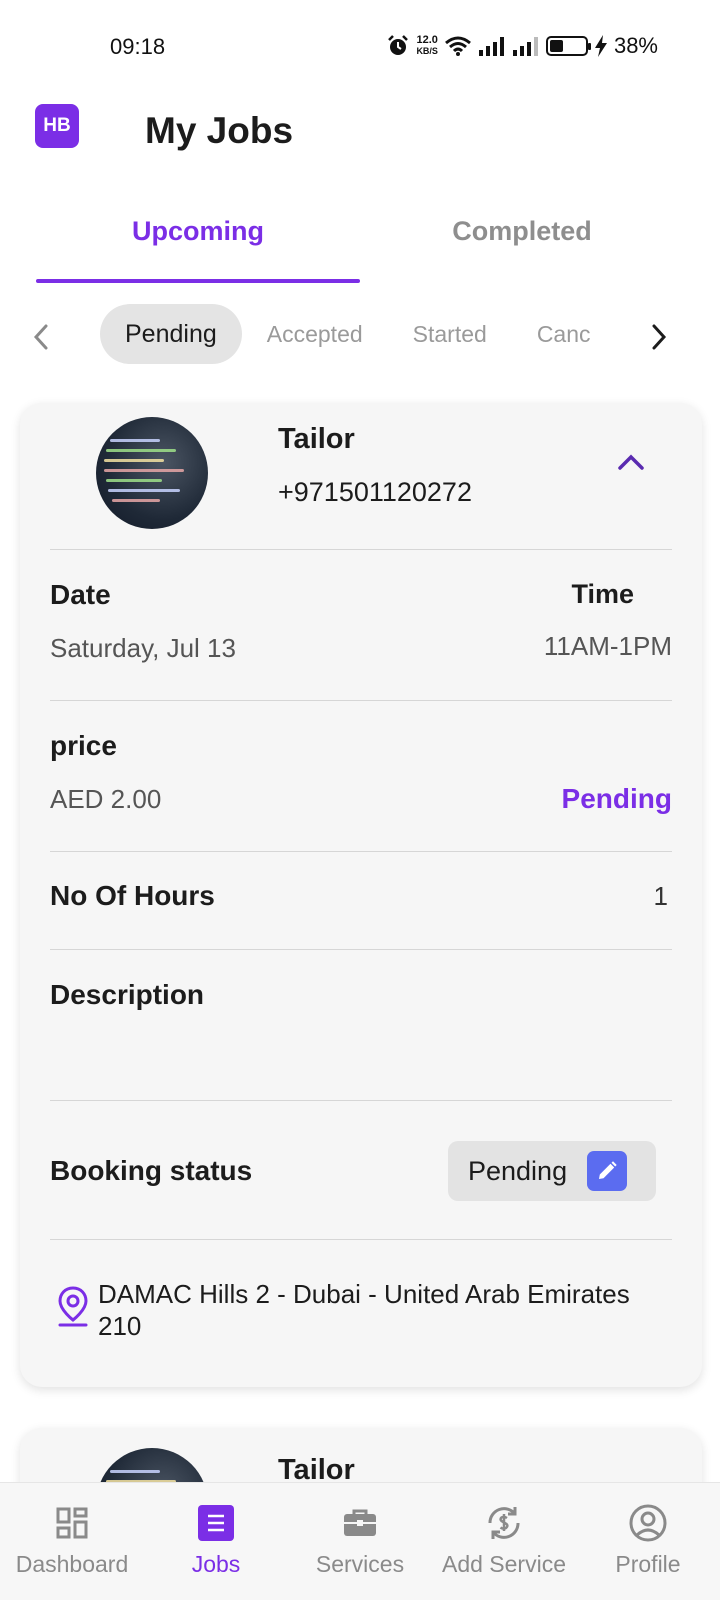  Describe the element at coordinates (138, 46) in the screenshot. I see `status-time: 09:18` at that location.